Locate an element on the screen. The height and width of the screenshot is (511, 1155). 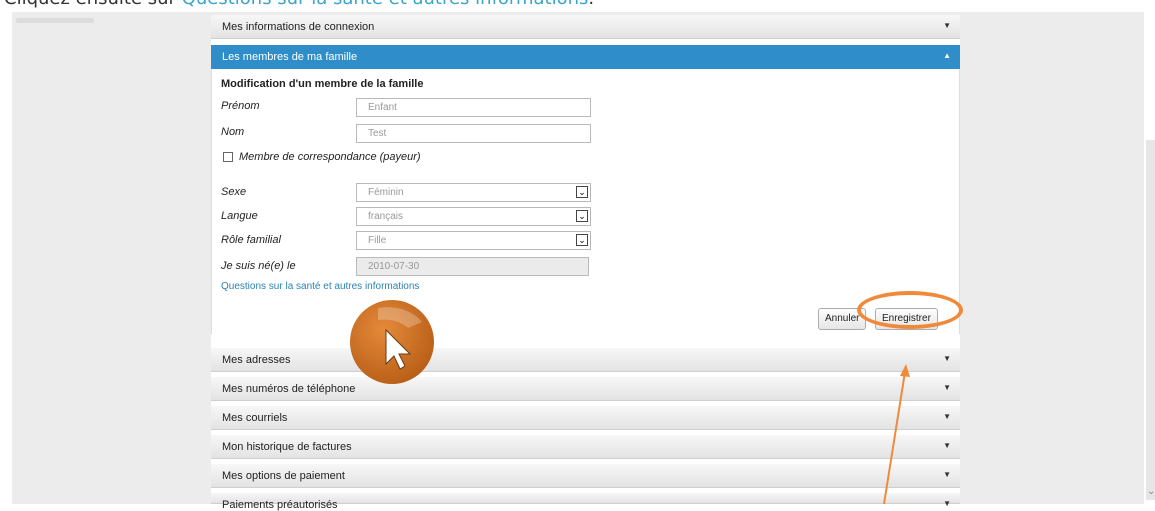
logo is located at coordinates (55, 20).